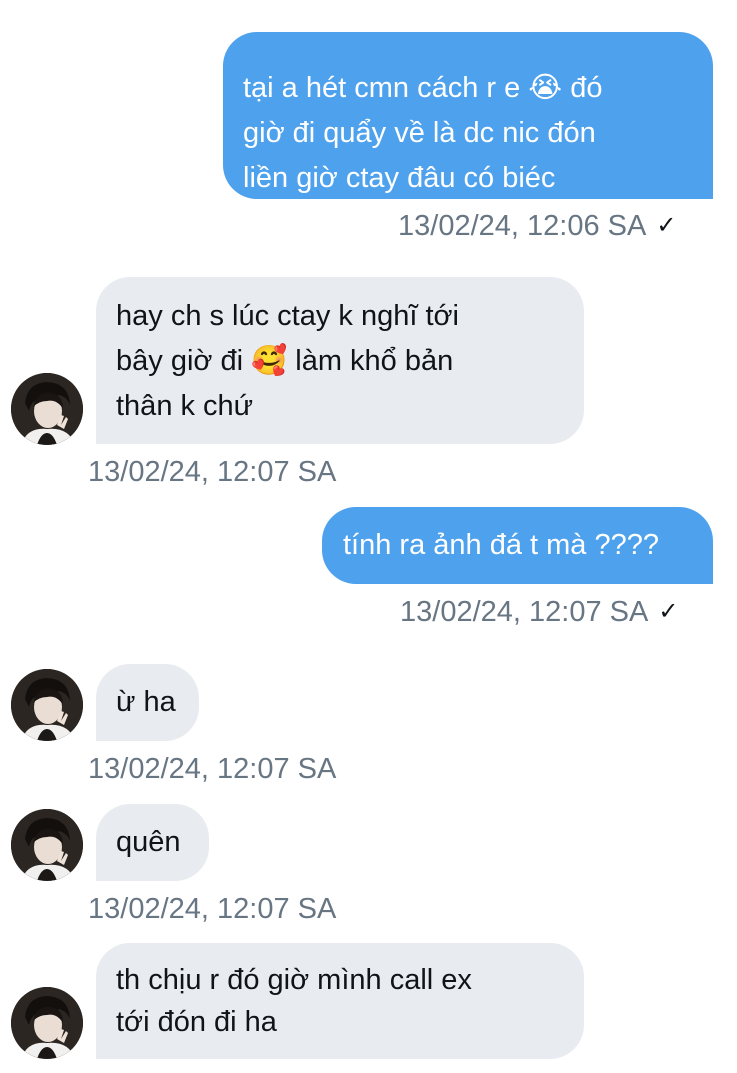 This screenshot has height=1073, width=737. I want to click on message-timestamp: 13/02/24, 12:06 SA ✓, so click(537, 226).